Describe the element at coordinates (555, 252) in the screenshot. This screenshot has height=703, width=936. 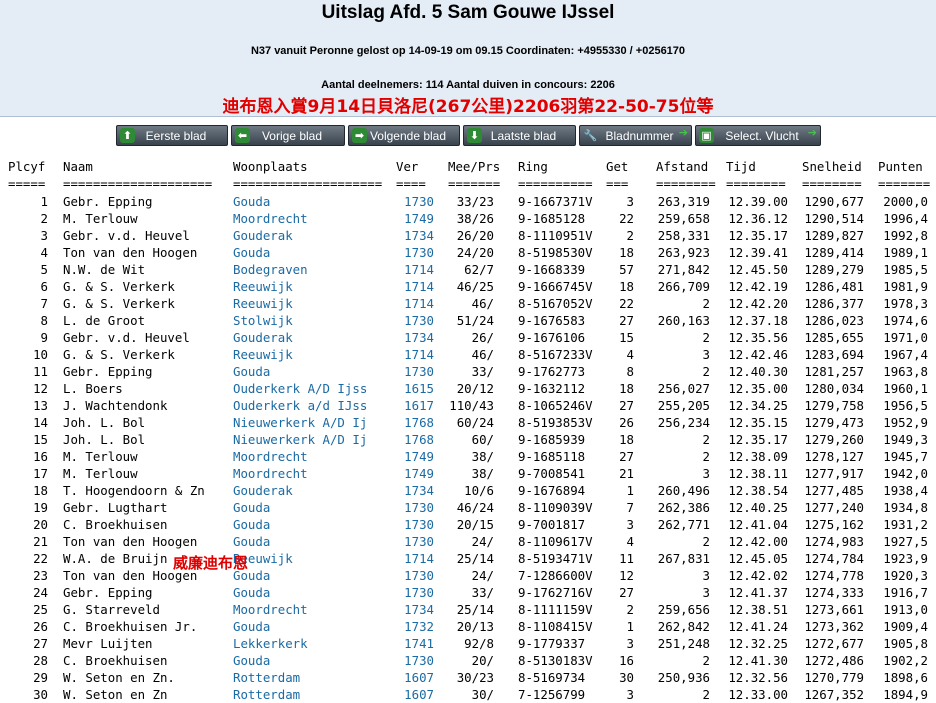
I see `table-cell: 8-5198530V` at that location.